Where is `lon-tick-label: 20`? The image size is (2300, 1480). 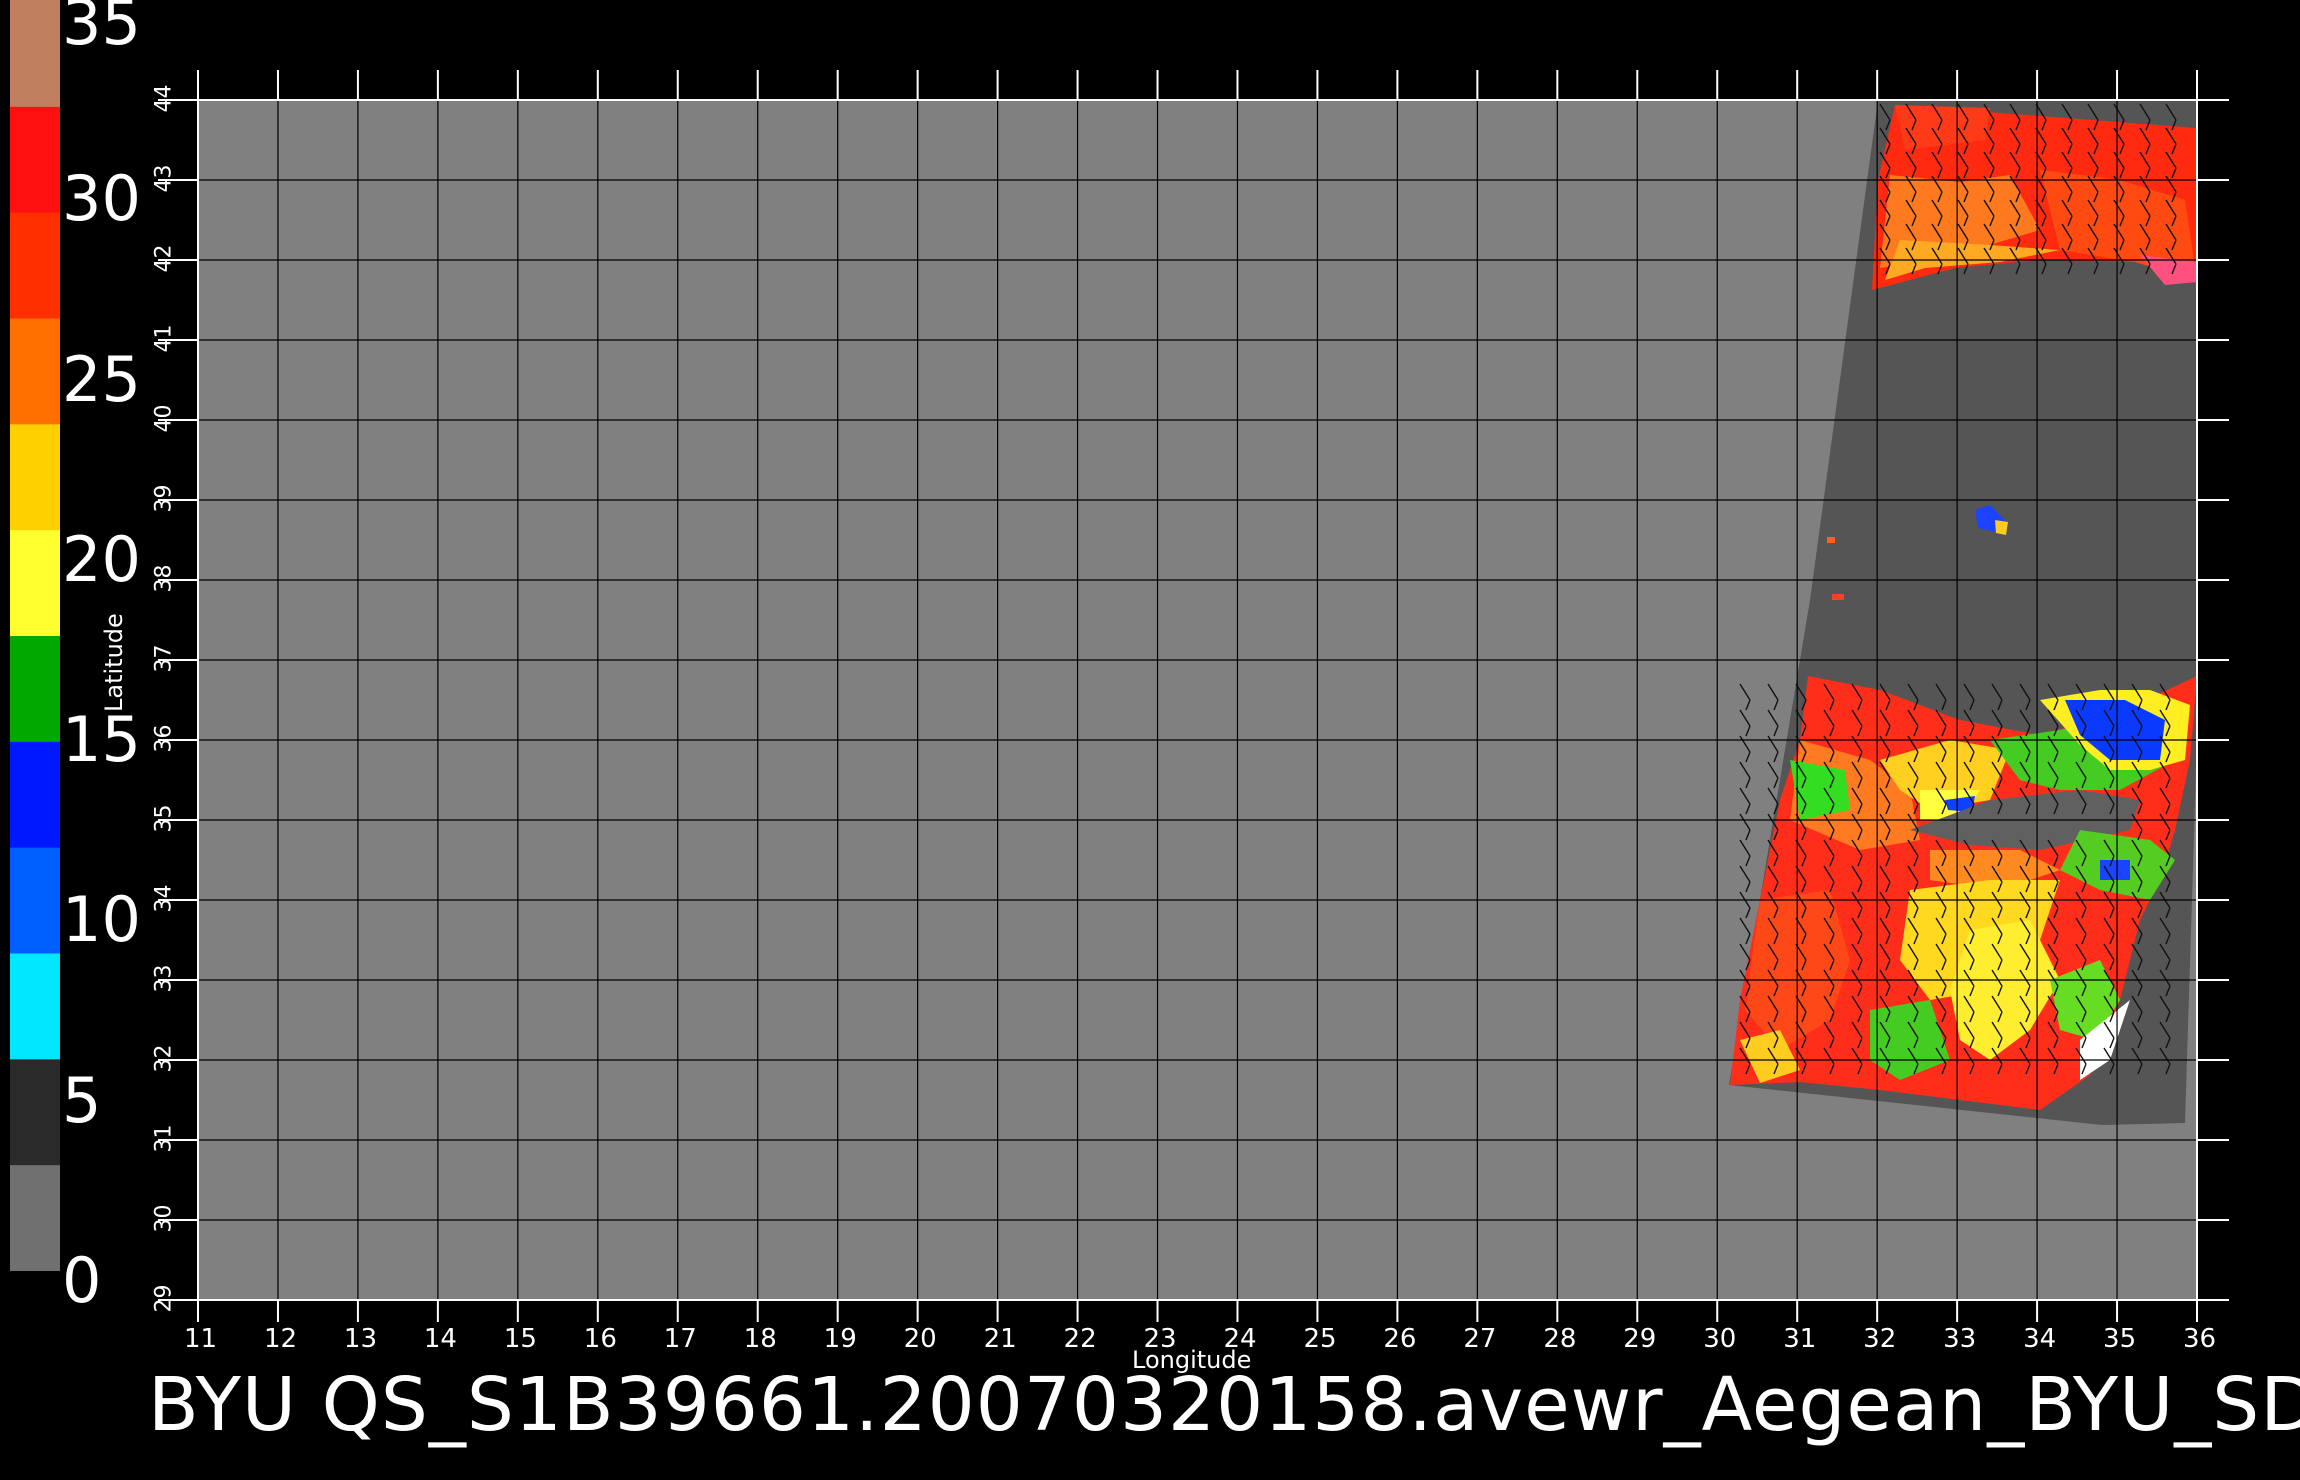 lon-tick-label: 20 is located at coordinates (920, 1339).